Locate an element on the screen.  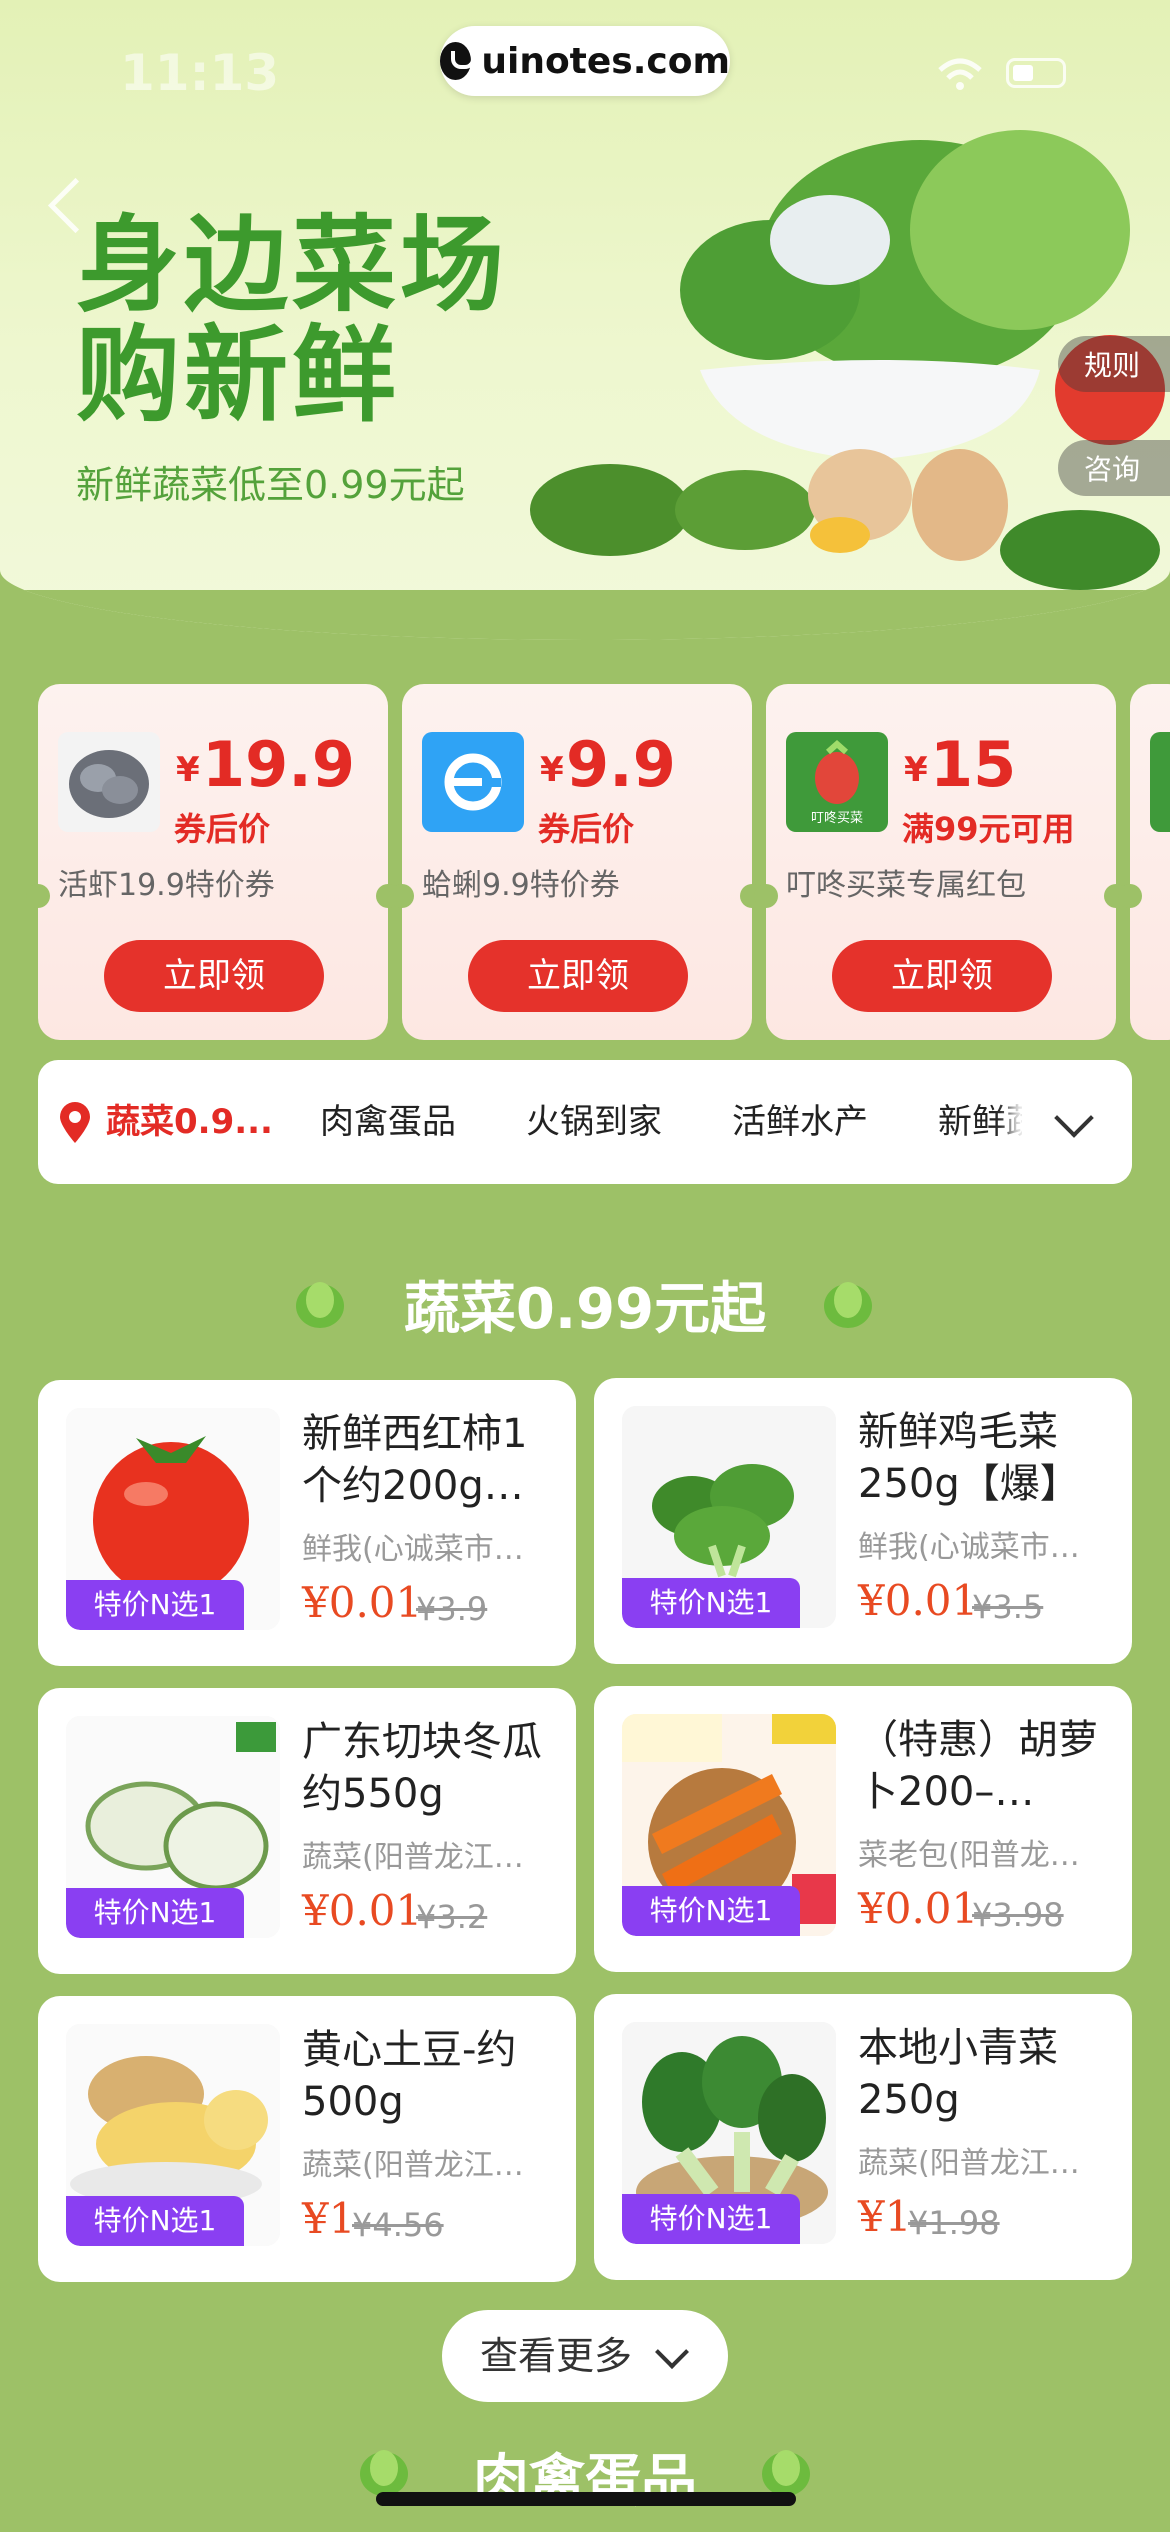
dingdong-logo-icon: 叮咚买菜 is located at coordinates (837, 782).